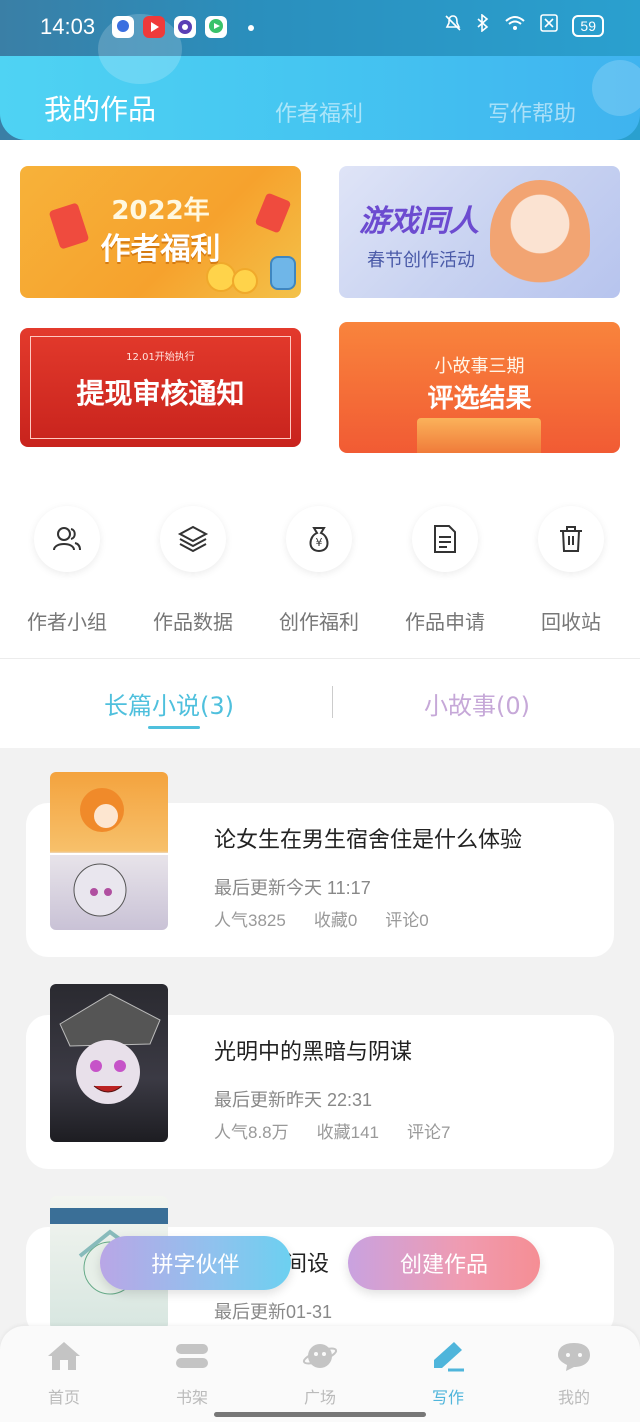 This screenshot has height=1422, width=640. I want to click on work-comments: 评论0, so click(407, 920).